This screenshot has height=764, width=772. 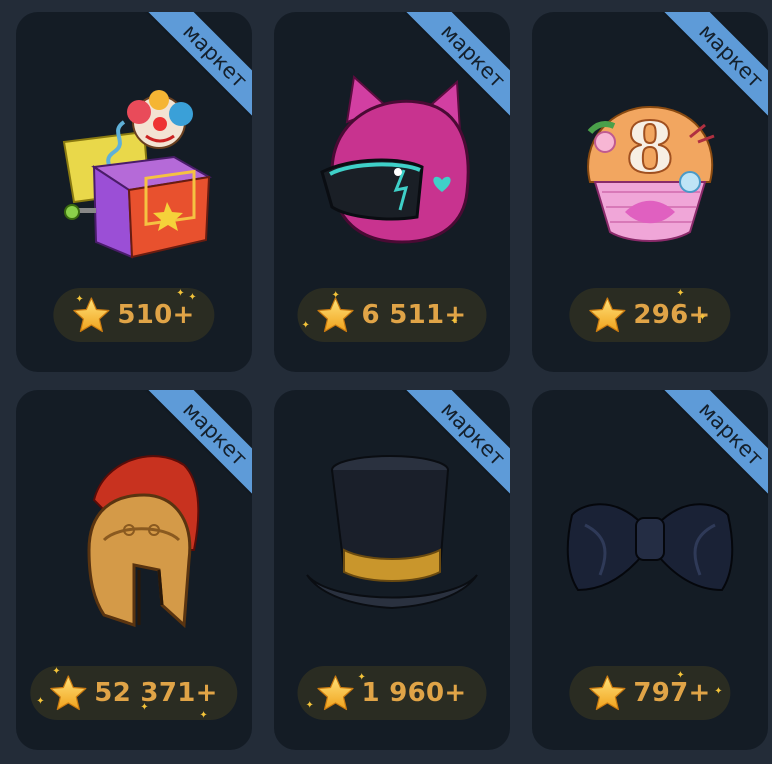 What do you see at coordinates (650, 315) in the screenshot?
I see `price-badge: 296+ ✦ ✦` at bounding box center [650, 315].